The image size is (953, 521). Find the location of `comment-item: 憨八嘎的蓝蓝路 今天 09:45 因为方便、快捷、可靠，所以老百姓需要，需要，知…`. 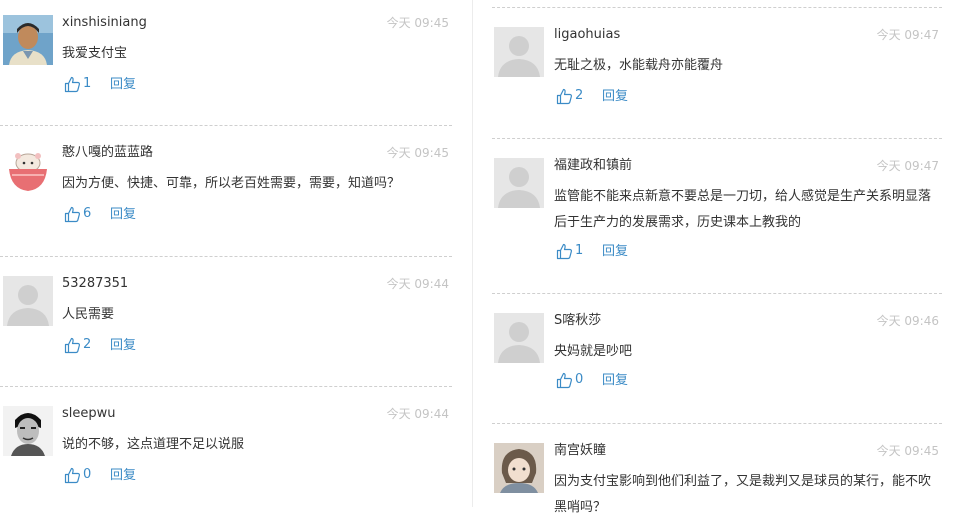

comment-item: 憨八嘎的蓝蓝路 今天 09:45 因为方便、快捷、可靠，所以老百姓需要，需要，知… is located at coordinates (226, 185).